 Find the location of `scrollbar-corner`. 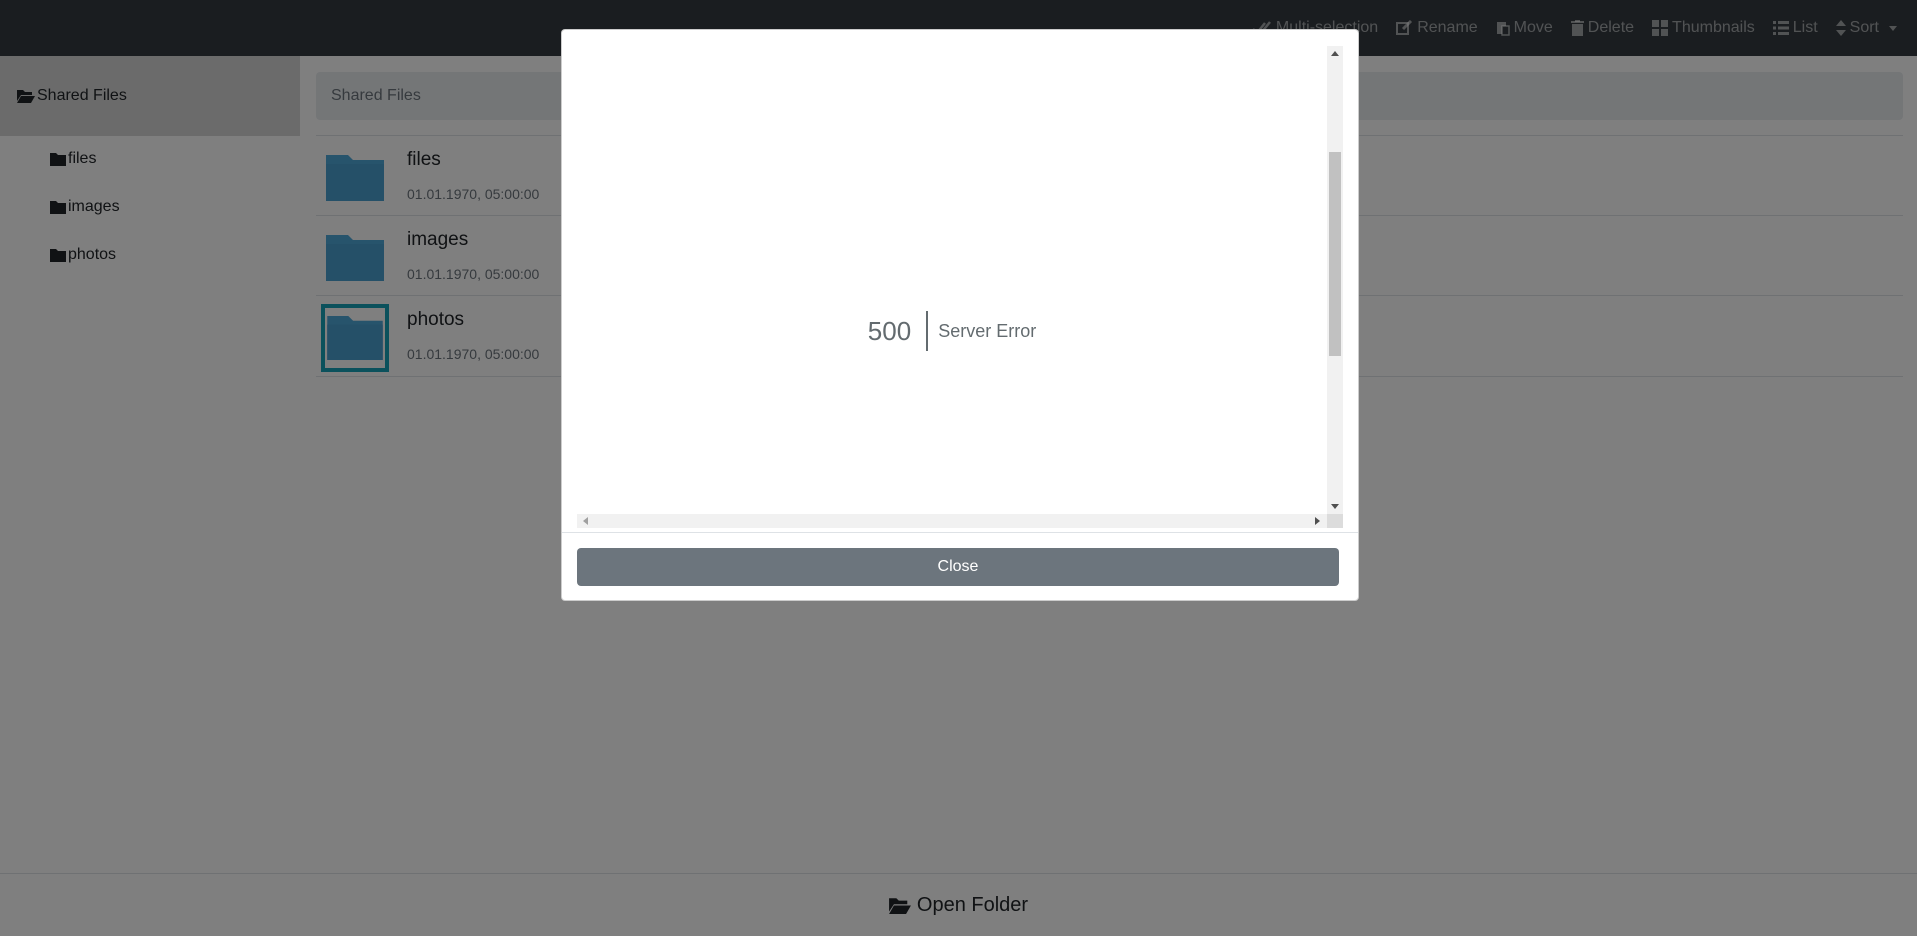

scrollbar-corner is located at coordinates (1335, 521).